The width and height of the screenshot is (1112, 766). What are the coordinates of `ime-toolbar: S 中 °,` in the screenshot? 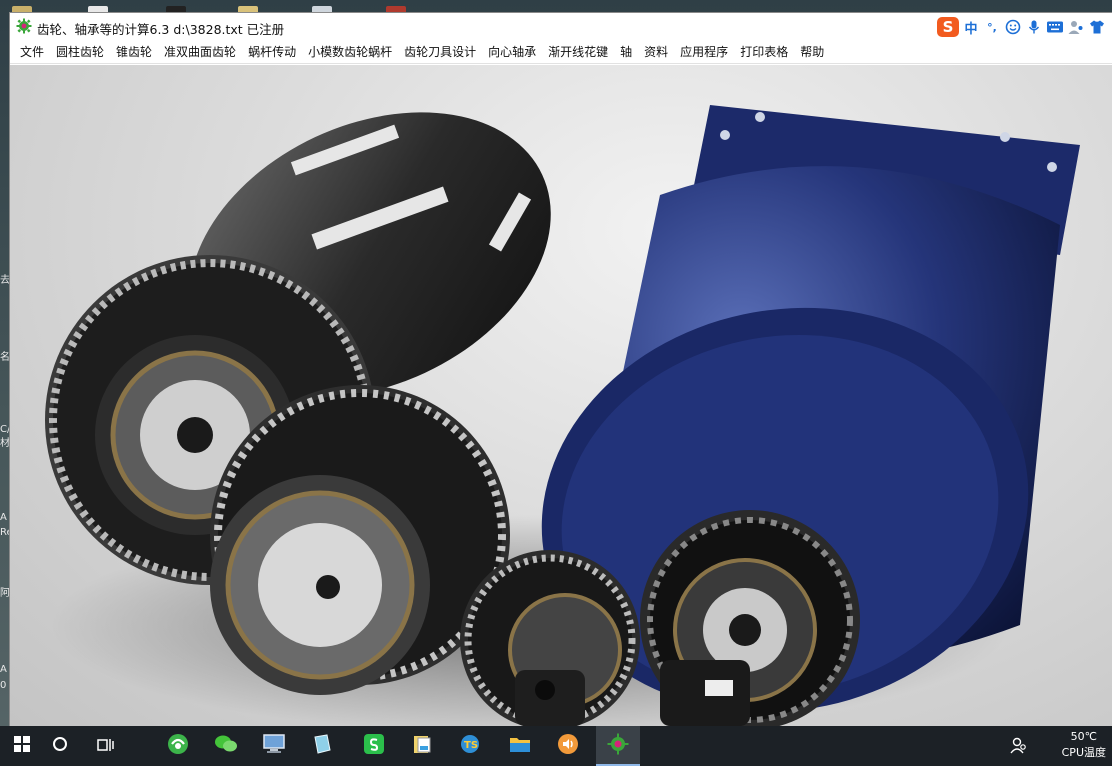 It's located at (1021, 27).